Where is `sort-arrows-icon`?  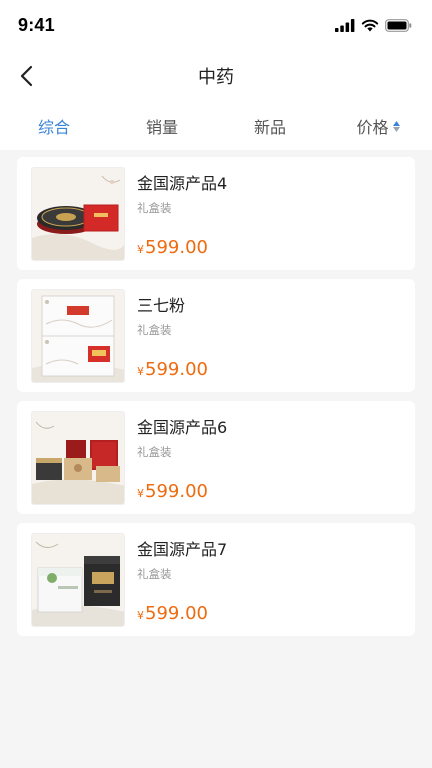
sort-arrows-icon is located at coordinates (396, 126).